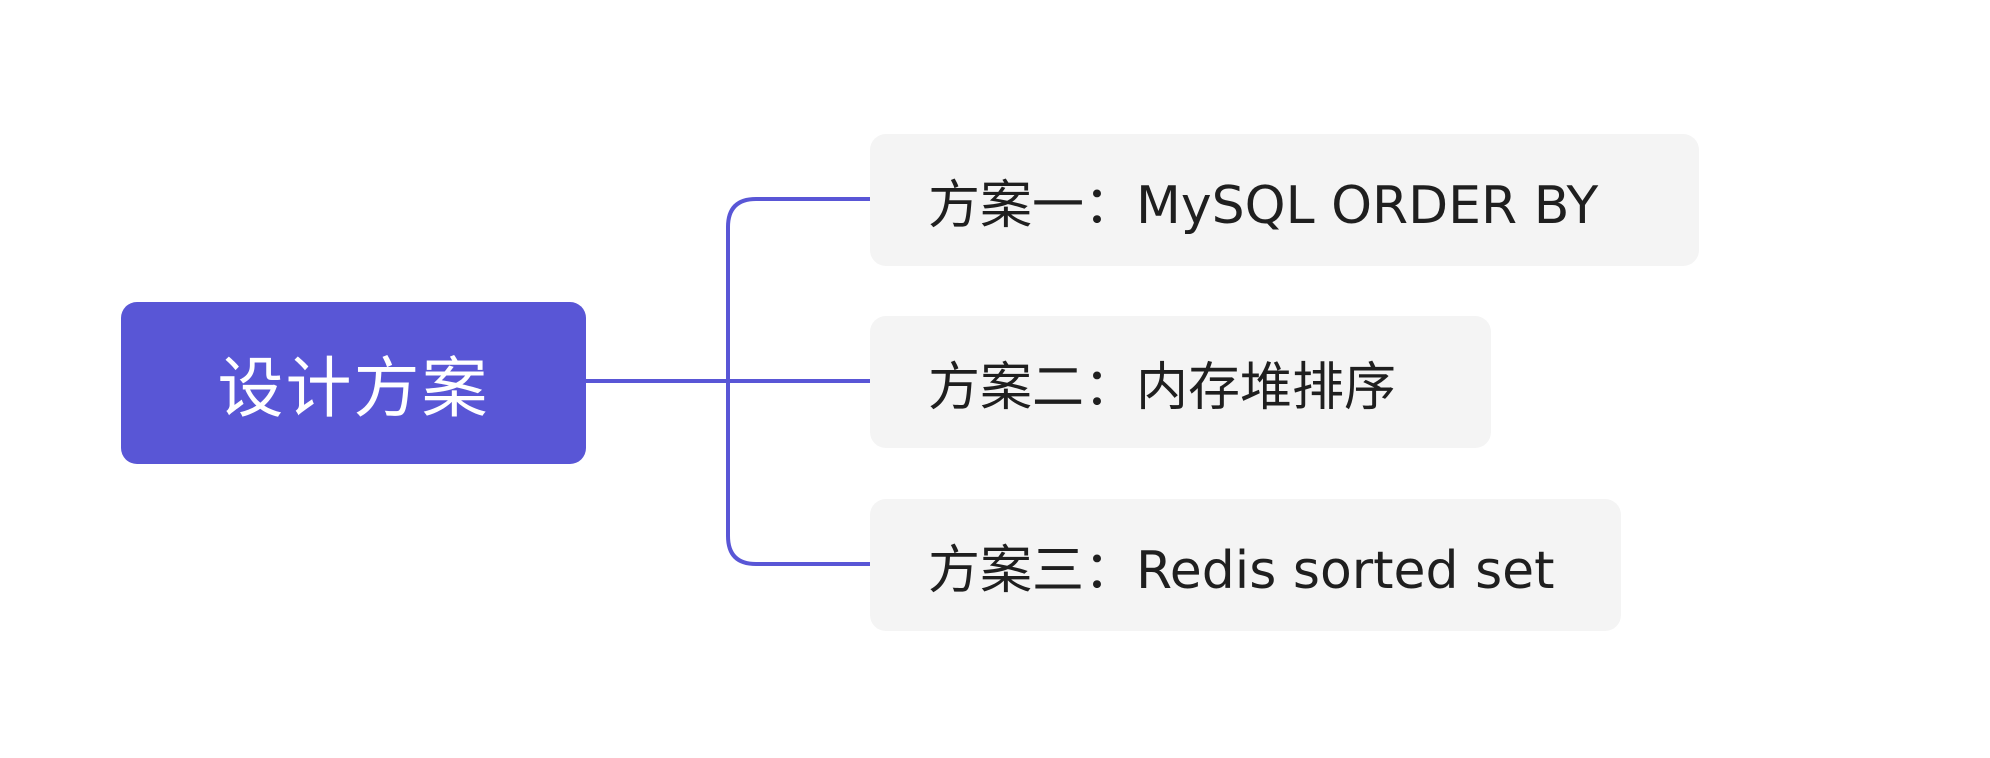  Describe the element at coordinates (1263, 205) in the screenshot. I see `child-node-label: 方案一：MySQL ORDER BY` at that location.